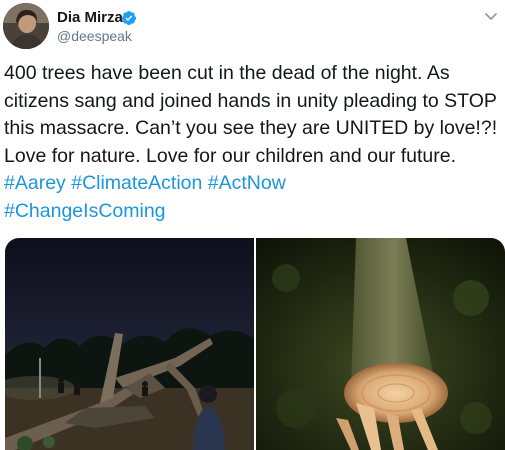 Image resolution: width=505 pixels, height=450 pixels. Describe the element at coordinates (128, 18) in the screenshot. I see `verified-badge-icon` at that location.